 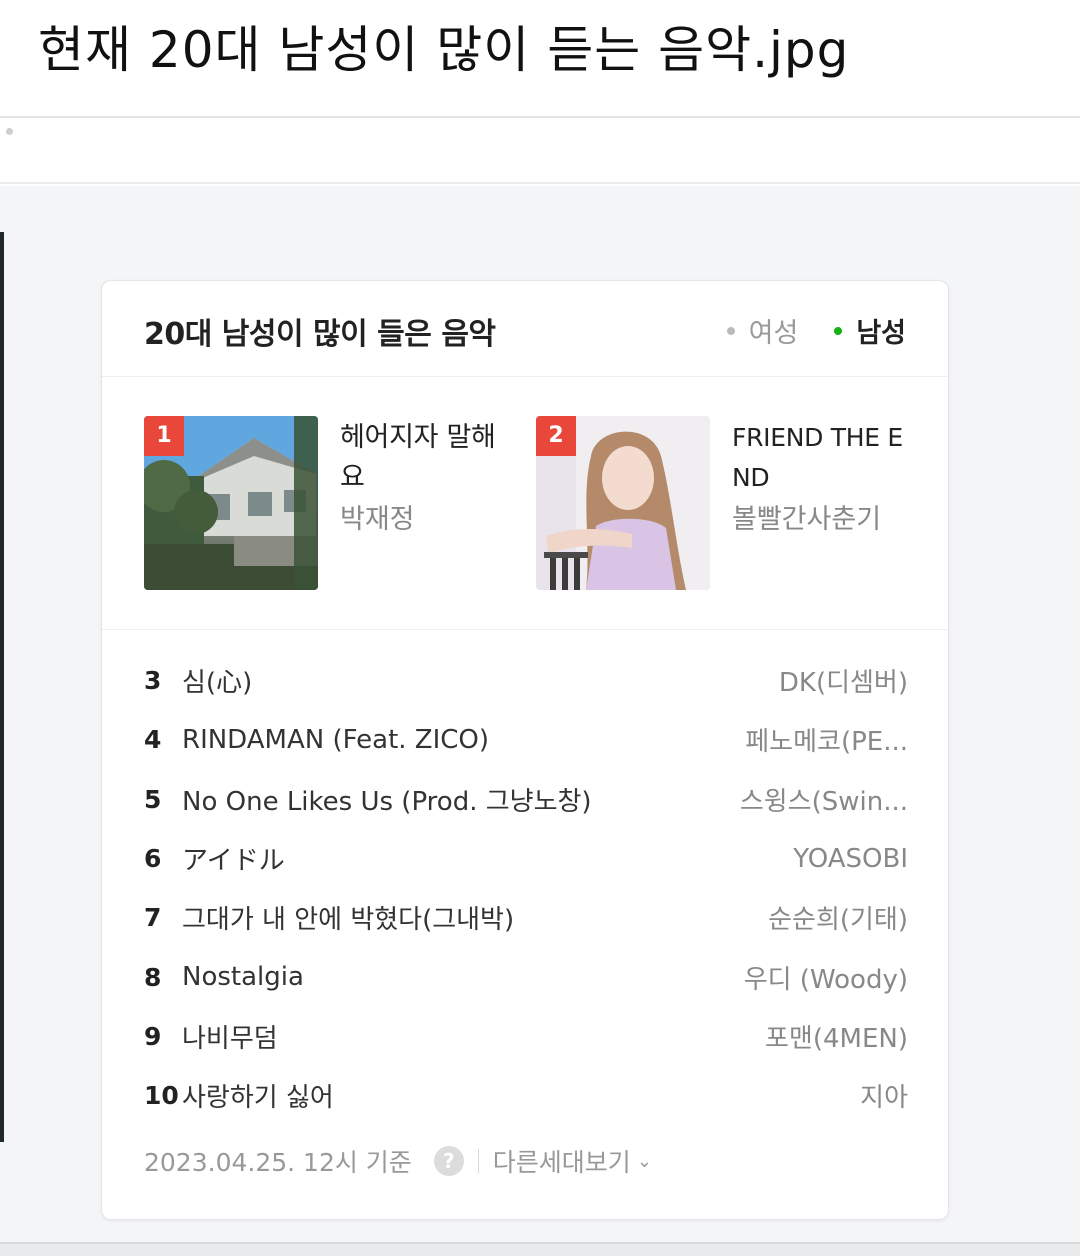 I want to click on song-title: 그대가 내 안에 박혔다(그내박), so click(x=348, y=917).